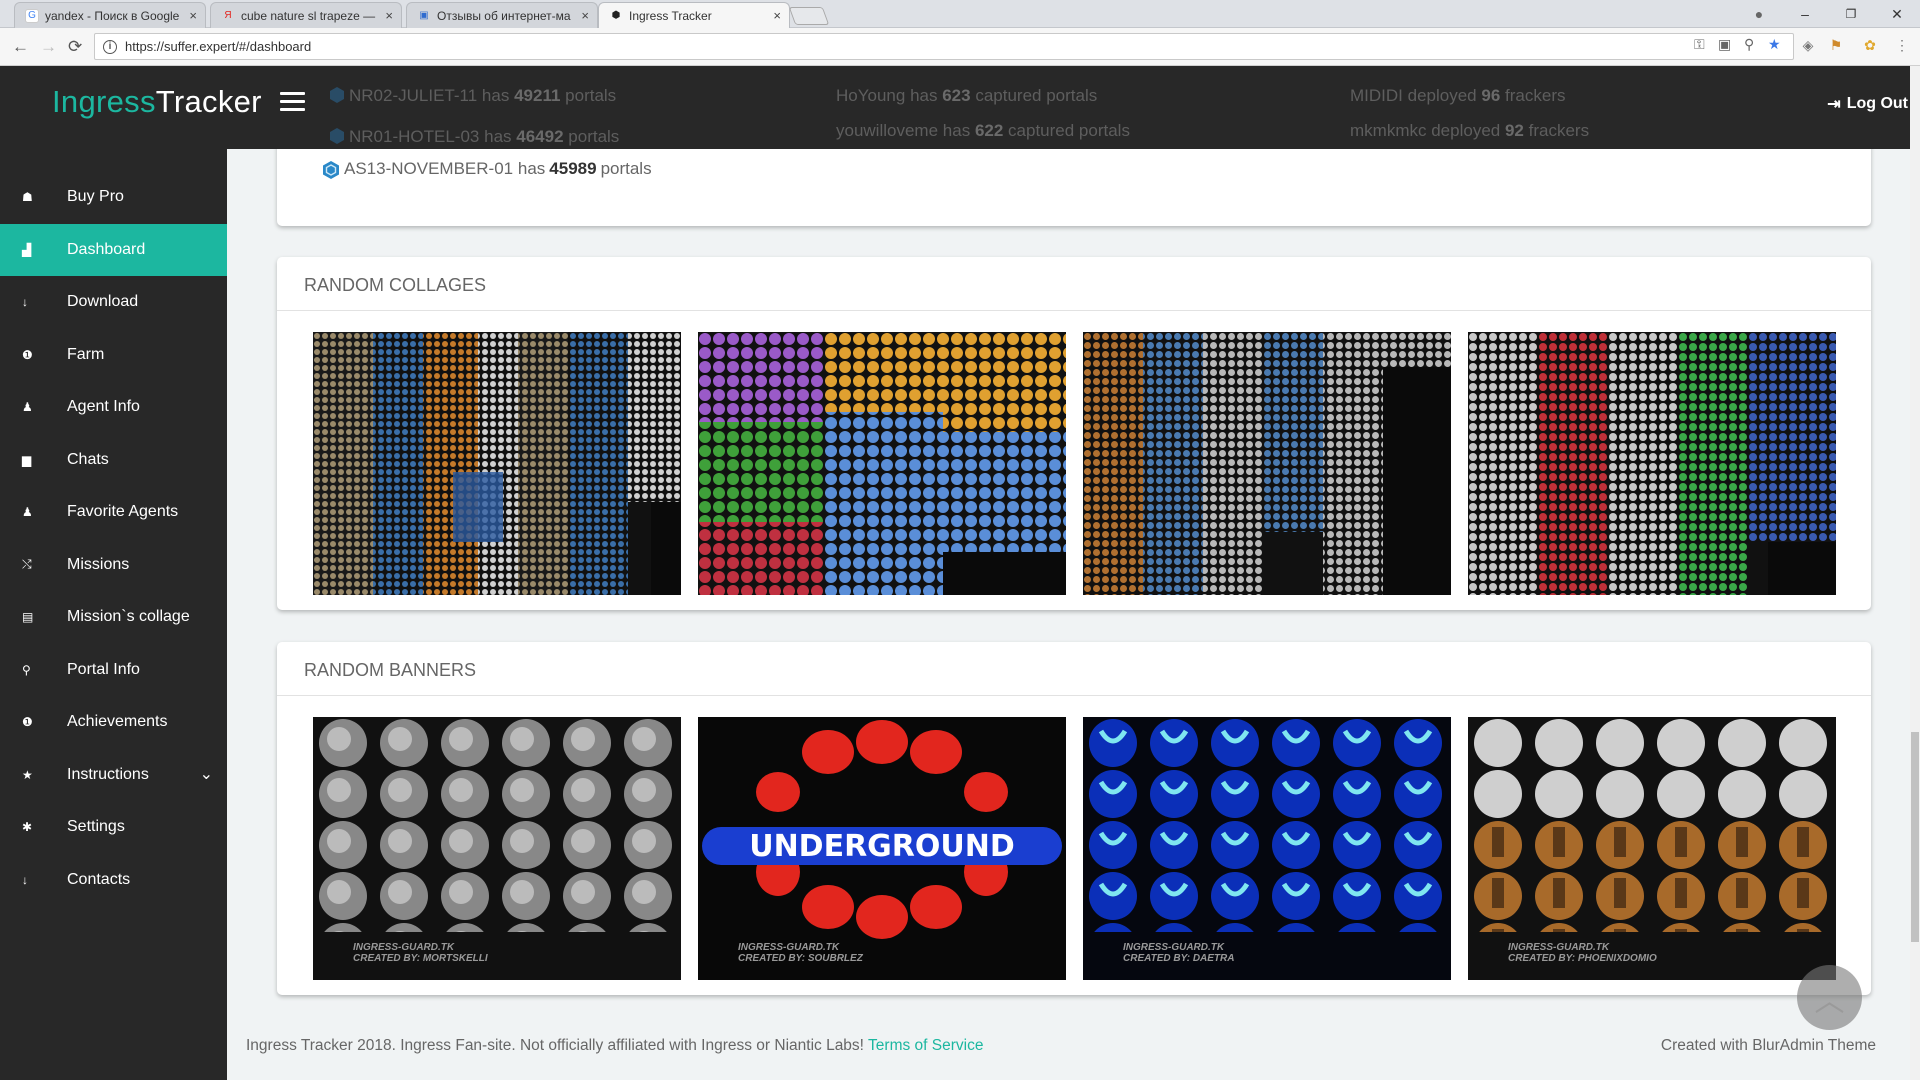 This screenshot has height=1080, width=1920. What do you see at coordinates (228, 15) in the screenshot?
I see `yandex-icon: Я` at bounding box center [228, 15].